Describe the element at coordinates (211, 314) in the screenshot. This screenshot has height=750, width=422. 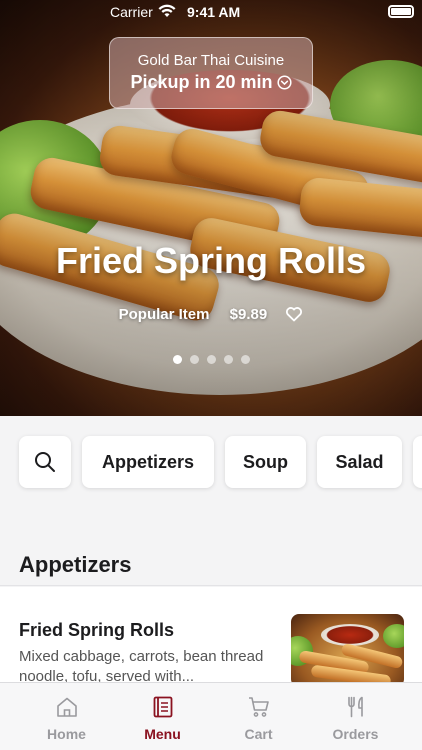
I see `hero-meta: Popular Item $9.89` at that location.